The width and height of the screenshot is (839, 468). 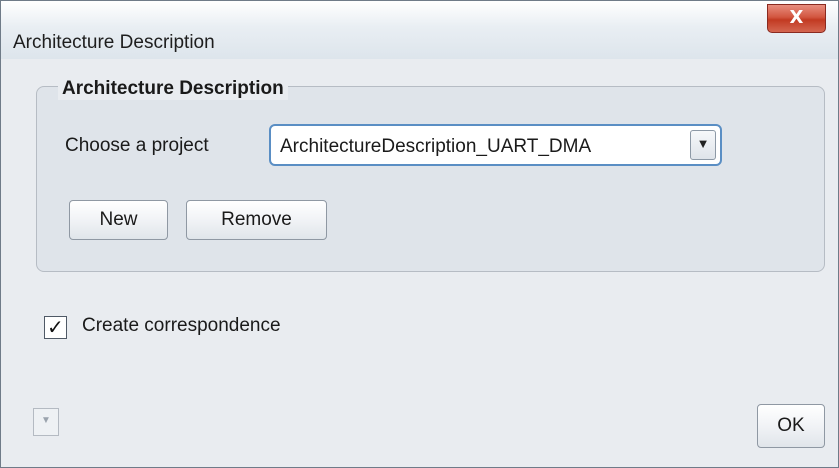 I want to click on group-title: Architecture Description, so click(x=173, y=89).